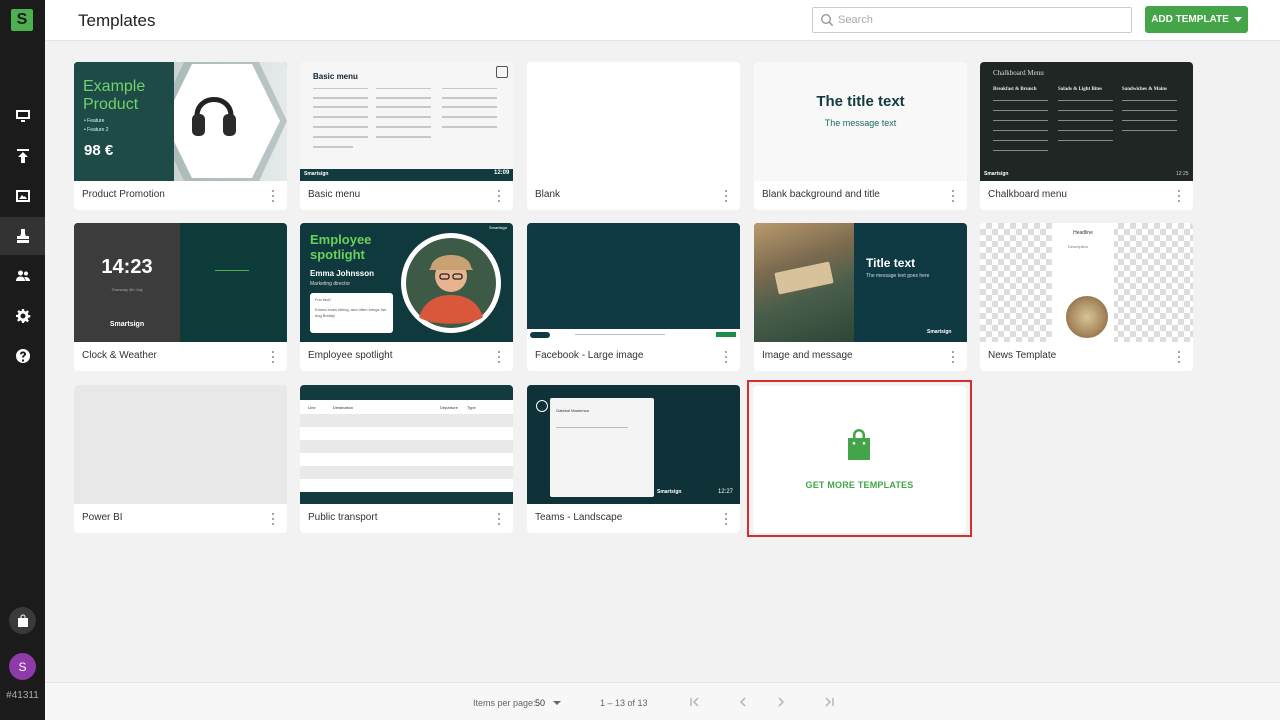  I want to click on get-more-templates-inner: GET MORE TEMPLATES, so click(859, 459).